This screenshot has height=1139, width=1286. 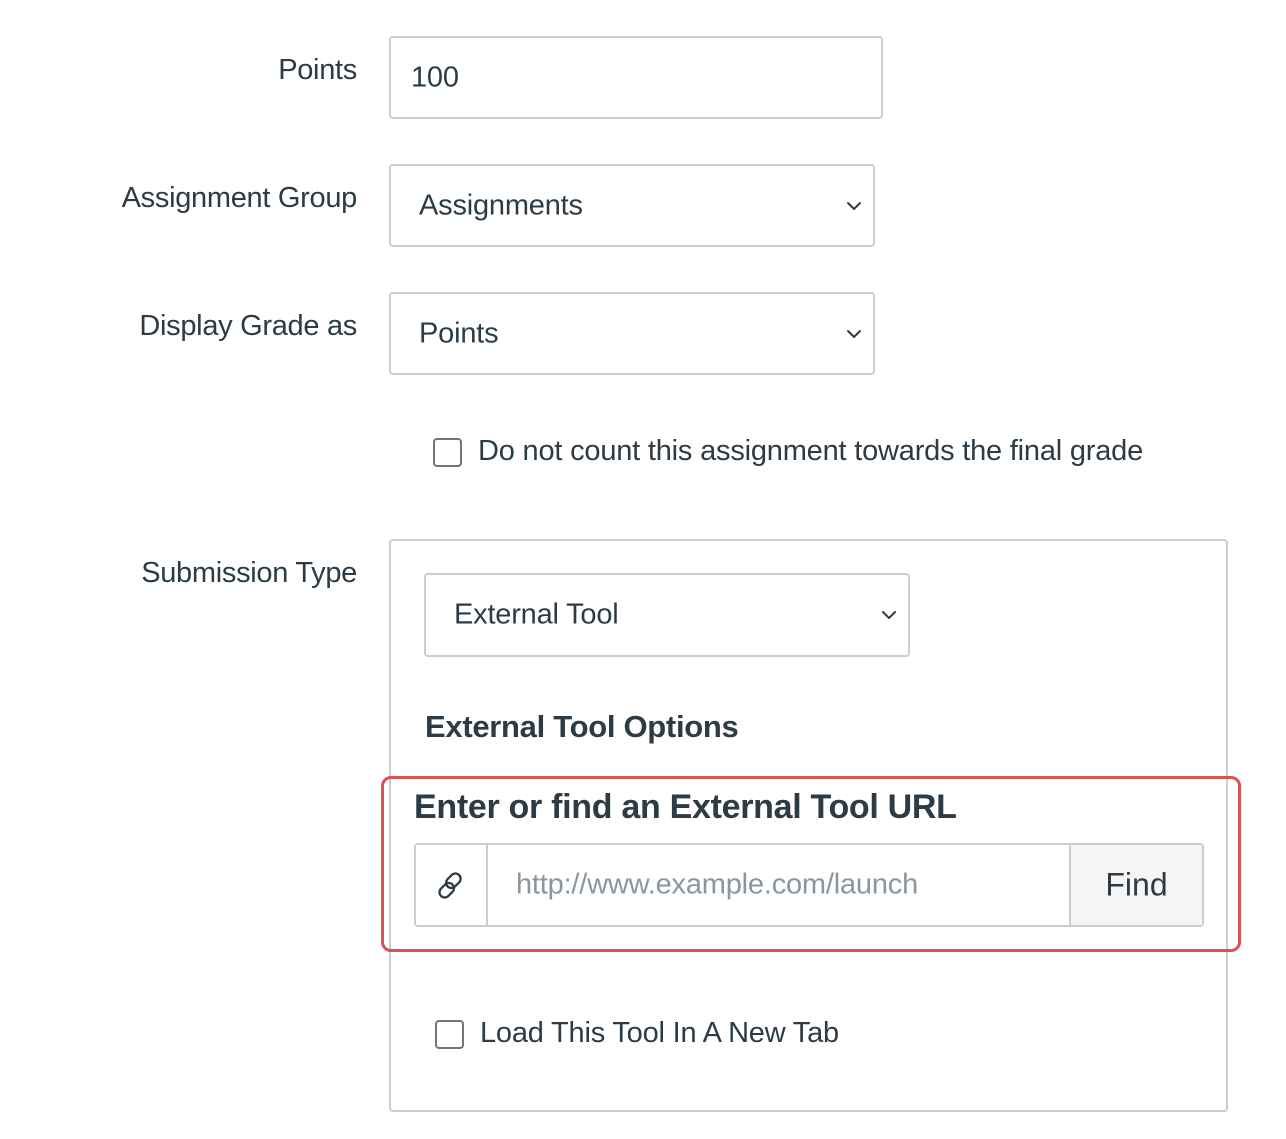 What do you see at coordinates (447, 452) in the screenshot?
I see `final-grade-checkbox` at bounding box center [447, 452].